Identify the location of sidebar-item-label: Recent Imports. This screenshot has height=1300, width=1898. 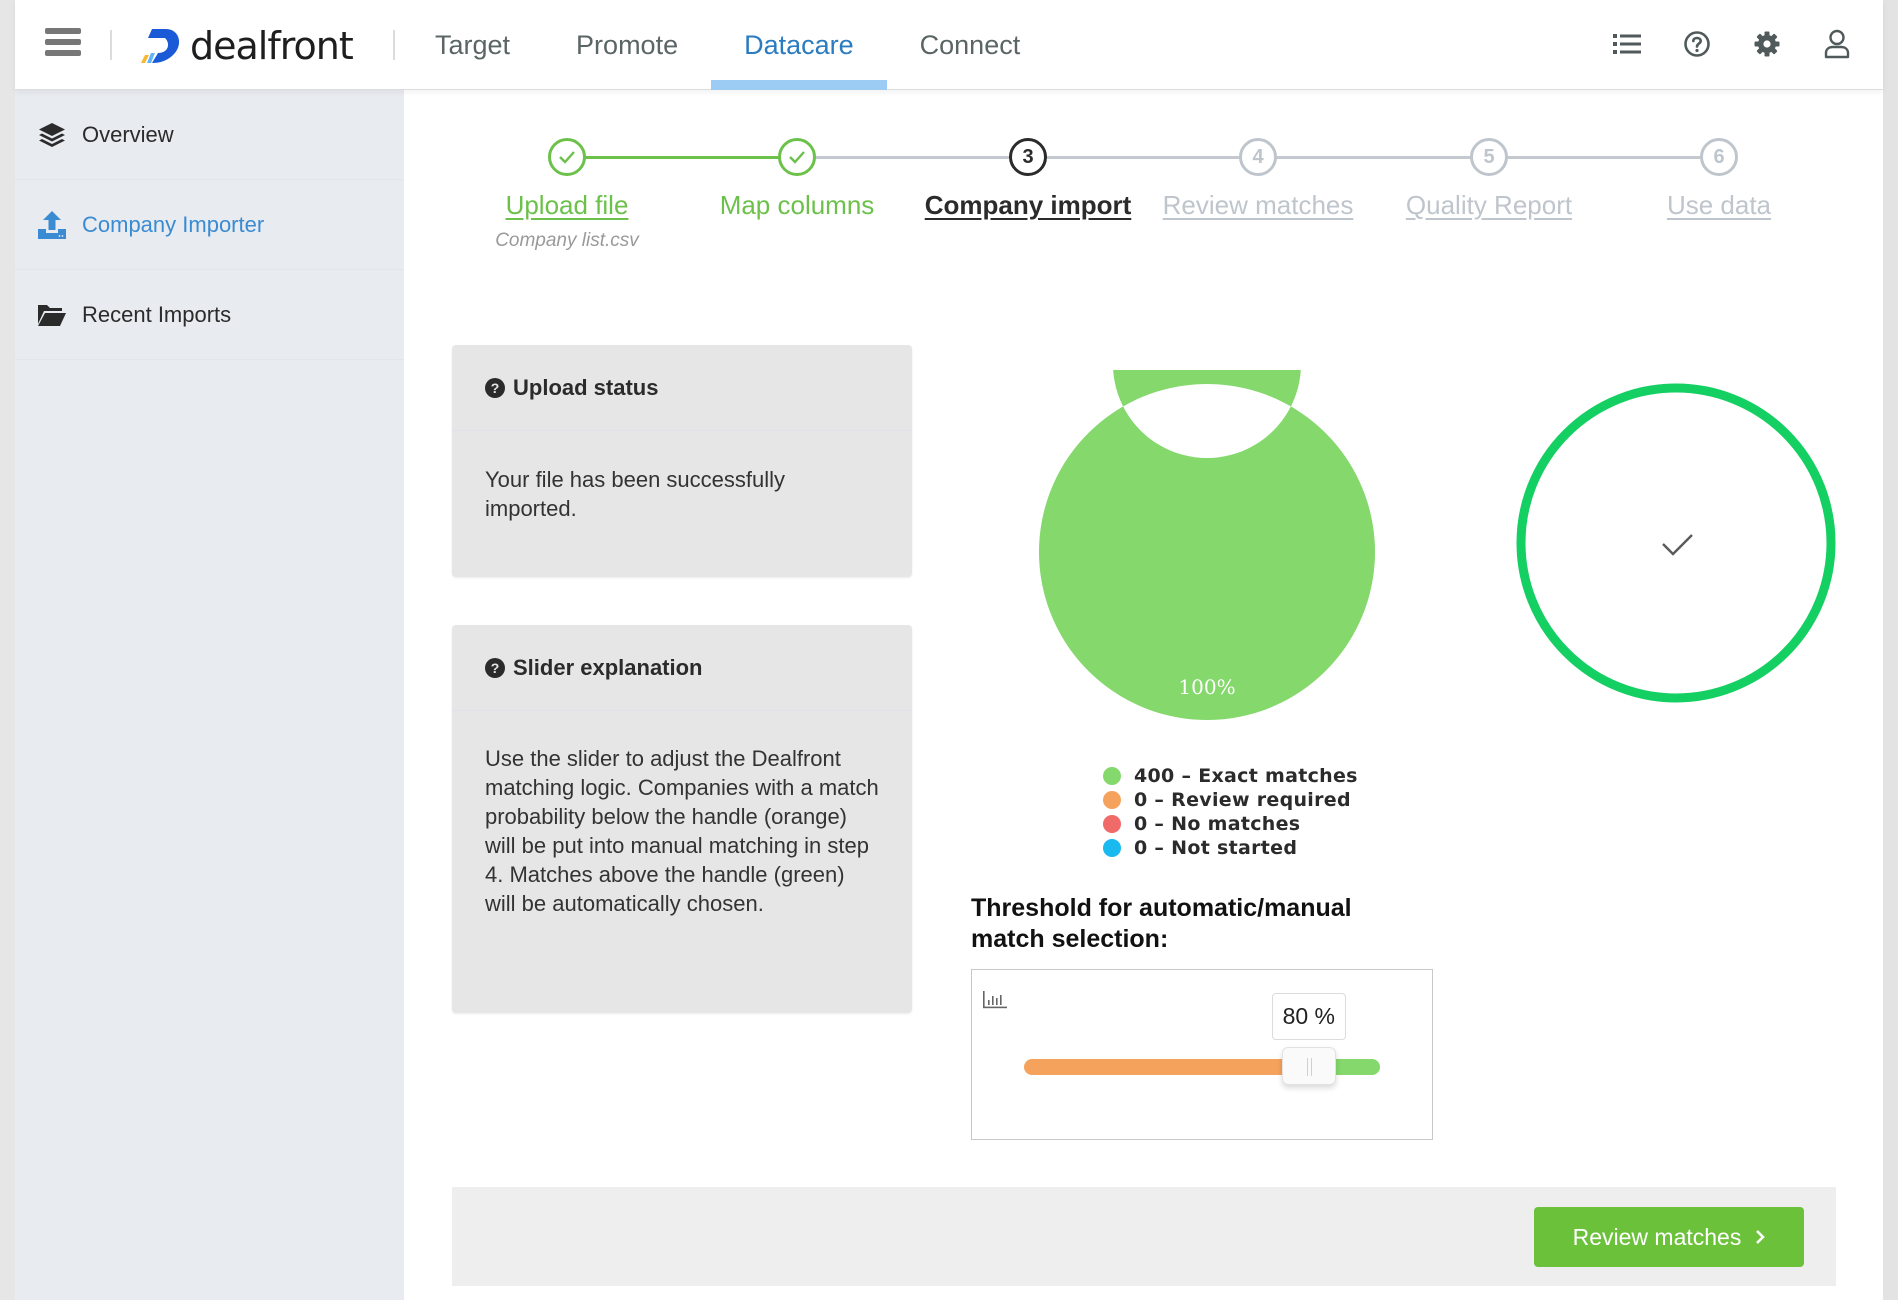
(157, 314).